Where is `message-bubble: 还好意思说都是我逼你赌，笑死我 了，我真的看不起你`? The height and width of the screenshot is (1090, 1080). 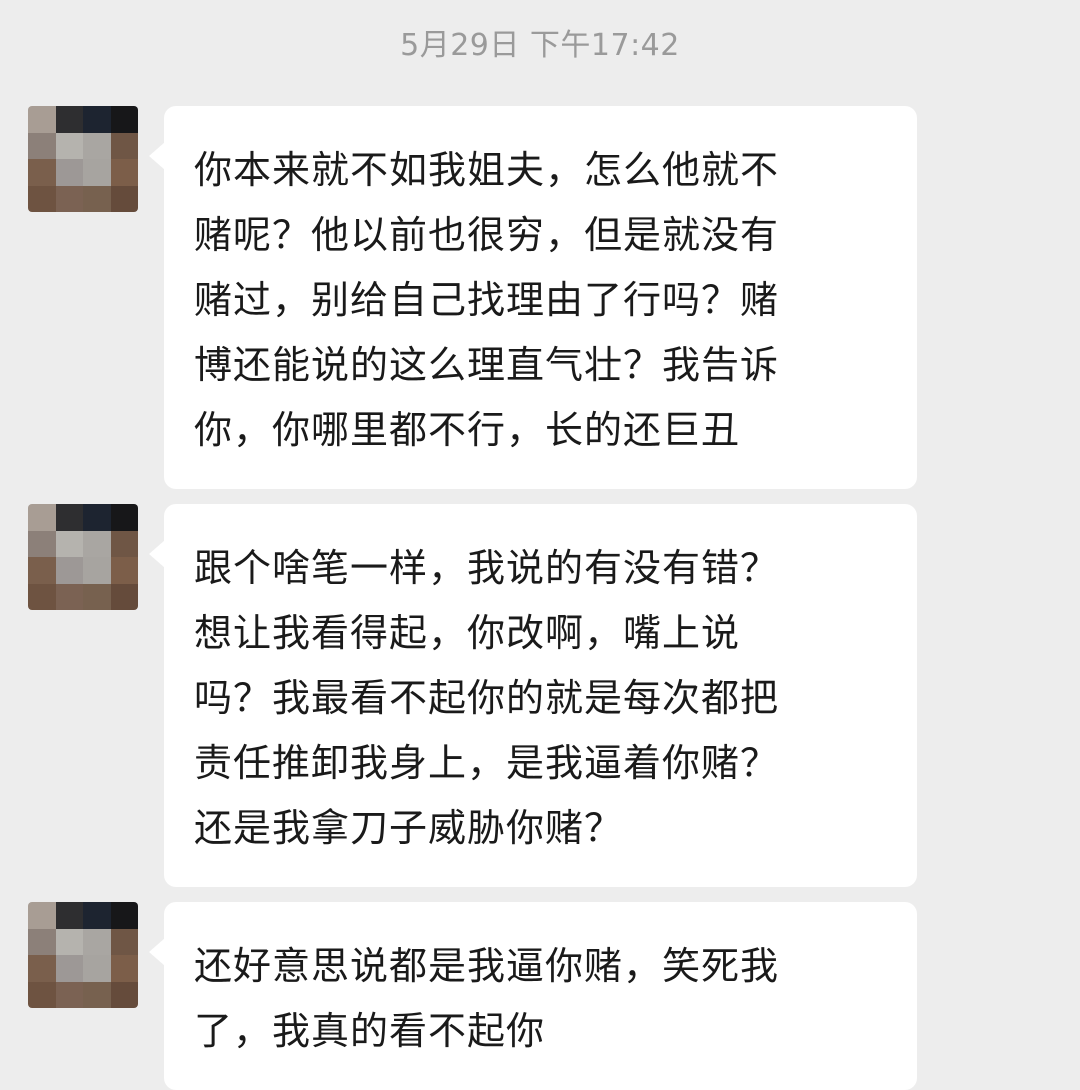
message-bubble: 还好意思说都是我逼你赌，笑死我 了，我真的看不起你 is located at coordinates (533, 996).